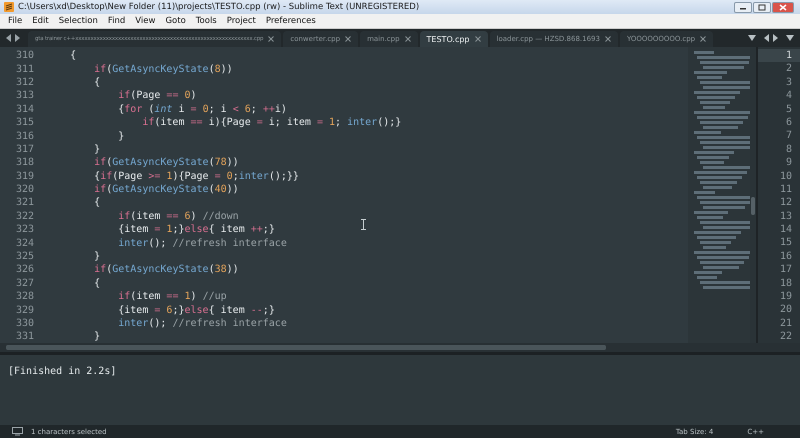 Image resolution: width=800 pixels, height=438 pixels. Describe the element at coordinates (24, 149) in the screenshot. I see `line-number: 317` at that location.